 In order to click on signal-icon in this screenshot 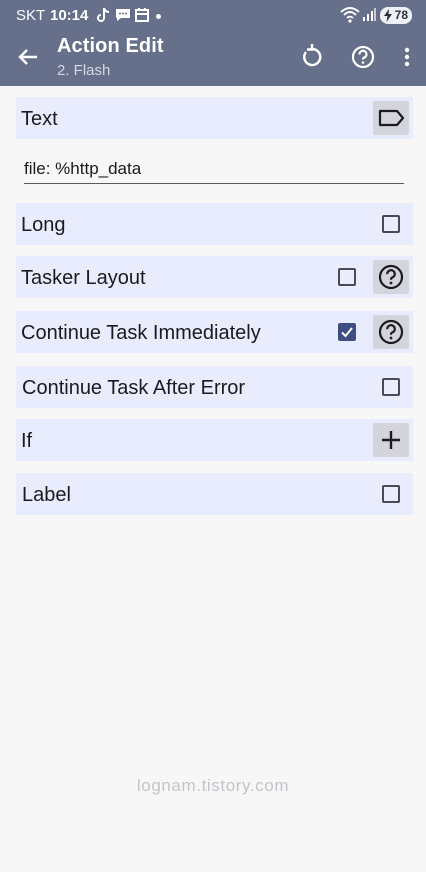, I will do `click(369, 15)`.